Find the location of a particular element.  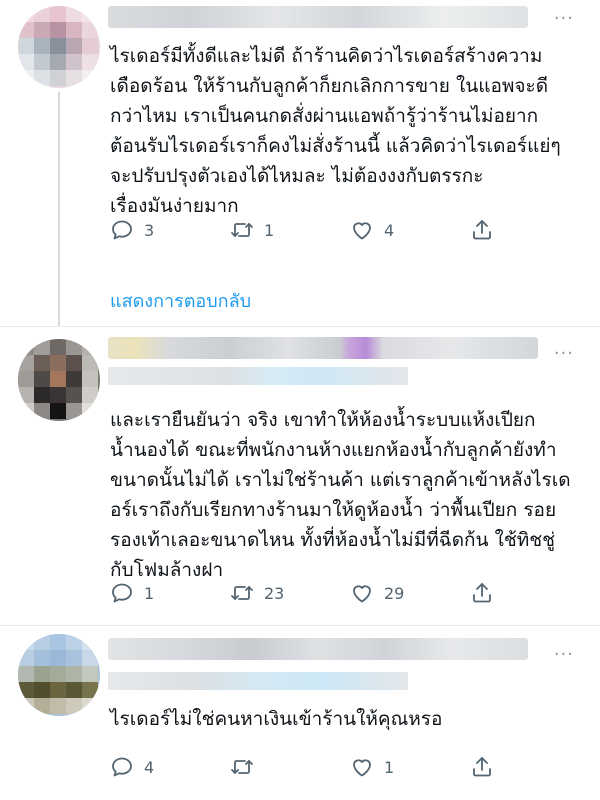

retweet-button: 1 is located at coordinates (252, 230).